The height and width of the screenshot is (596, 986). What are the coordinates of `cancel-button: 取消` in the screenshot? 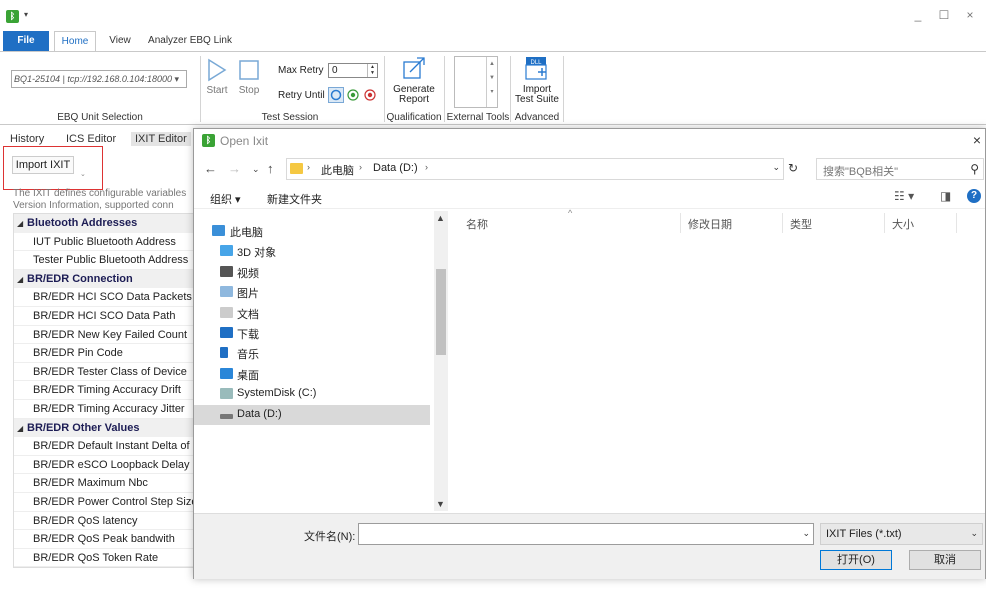 It's located at (945, 560).